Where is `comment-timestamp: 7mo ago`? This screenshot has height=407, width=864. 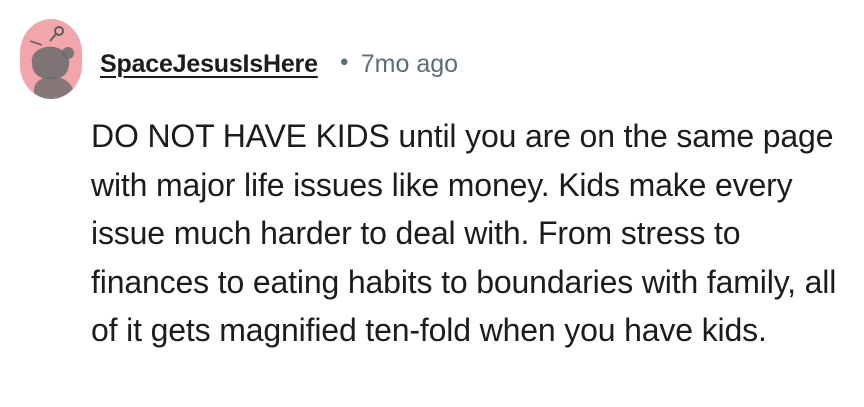
comment-timestamp: 7mo ago is located at coordinates (409, 64).